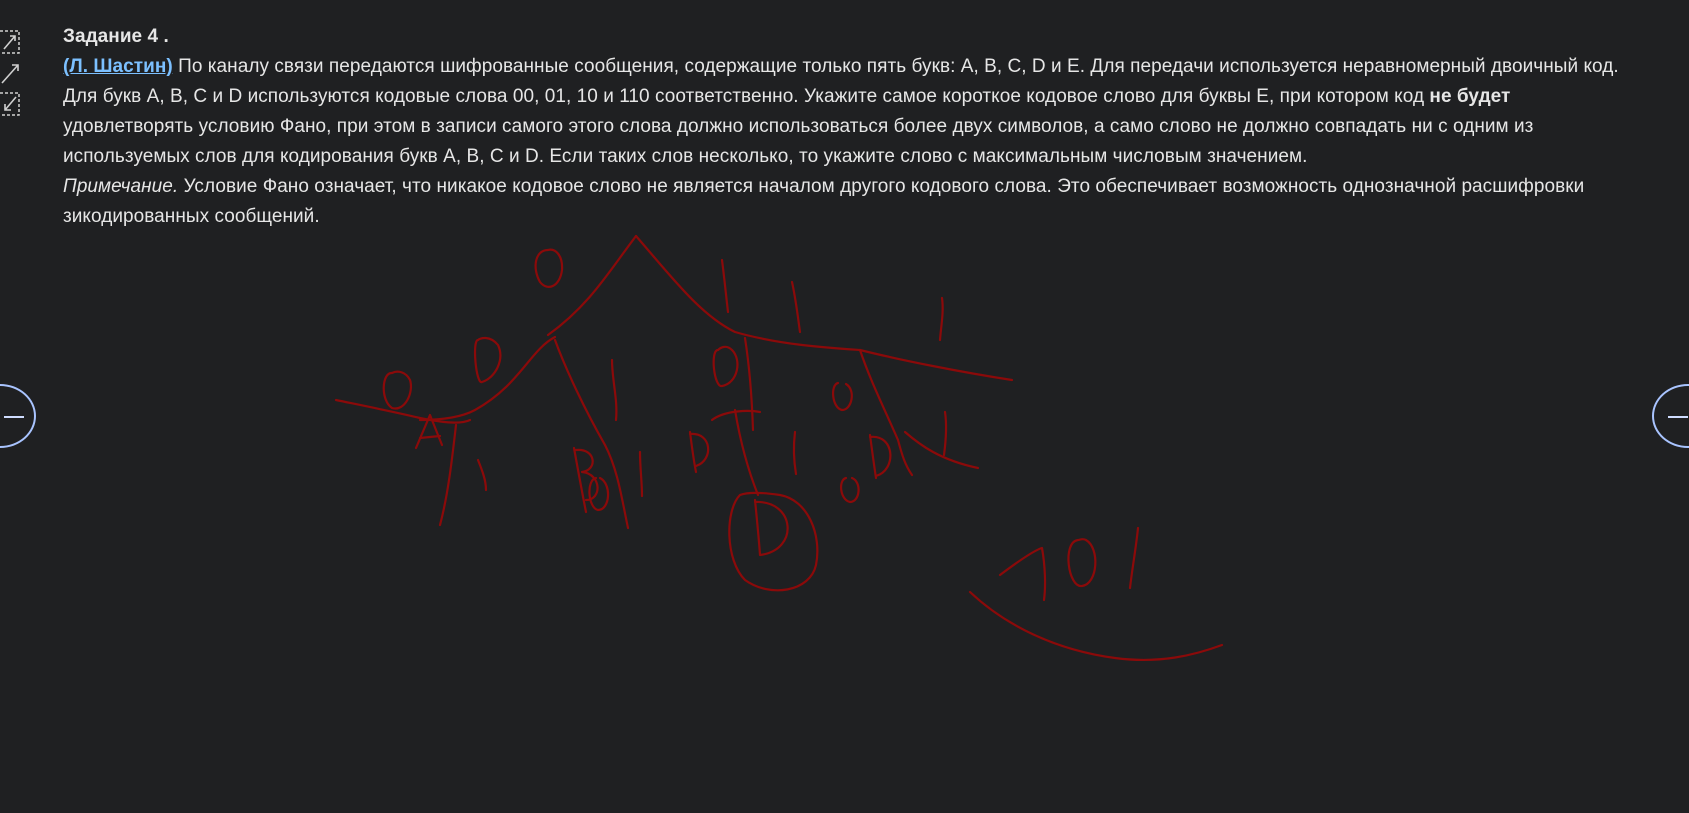  Describe the element at coordinates (429, 431) in the screenshot. I see `letter-A` at that location.